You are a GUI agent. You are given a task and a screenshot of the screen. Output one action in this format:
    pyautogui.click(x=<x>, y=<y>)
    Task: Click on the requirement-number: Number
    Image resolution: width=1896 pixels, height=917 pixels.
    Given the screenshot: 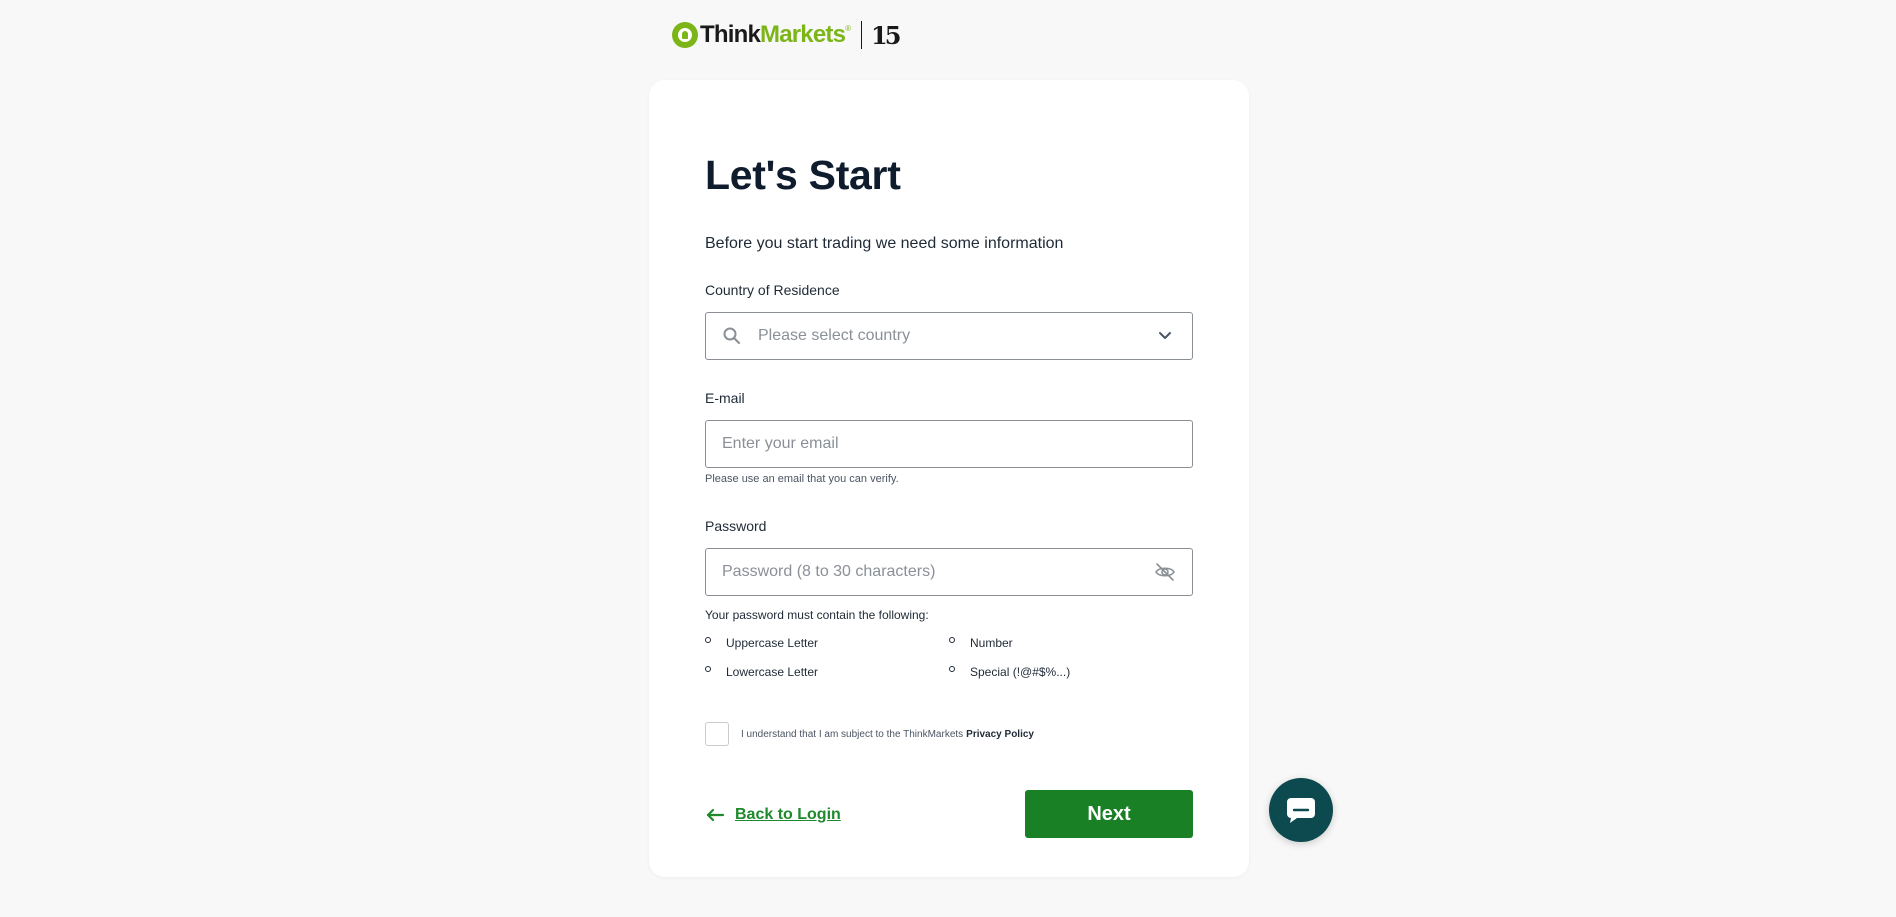 What is the action you would take?
    pyautogui.click(x=981, y=643)
    